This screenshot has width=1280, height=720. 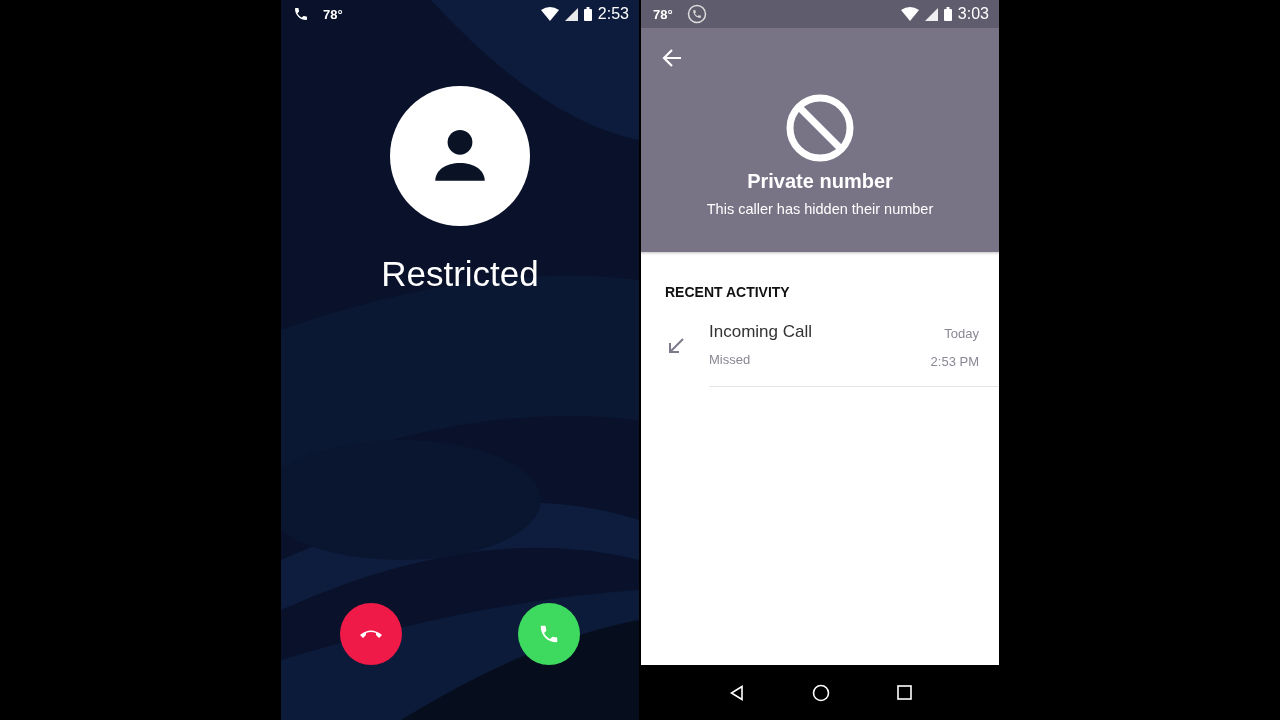 I want to click on call-type: Incoming Call, so click(x=761, y=332).